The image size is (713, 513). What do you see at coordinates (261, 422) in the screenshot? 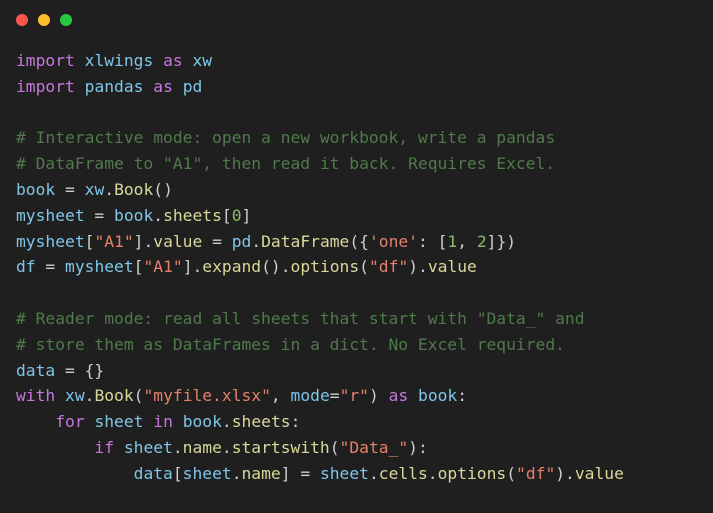
I see `token-attr: sheets` at bounding box center [261, 422].